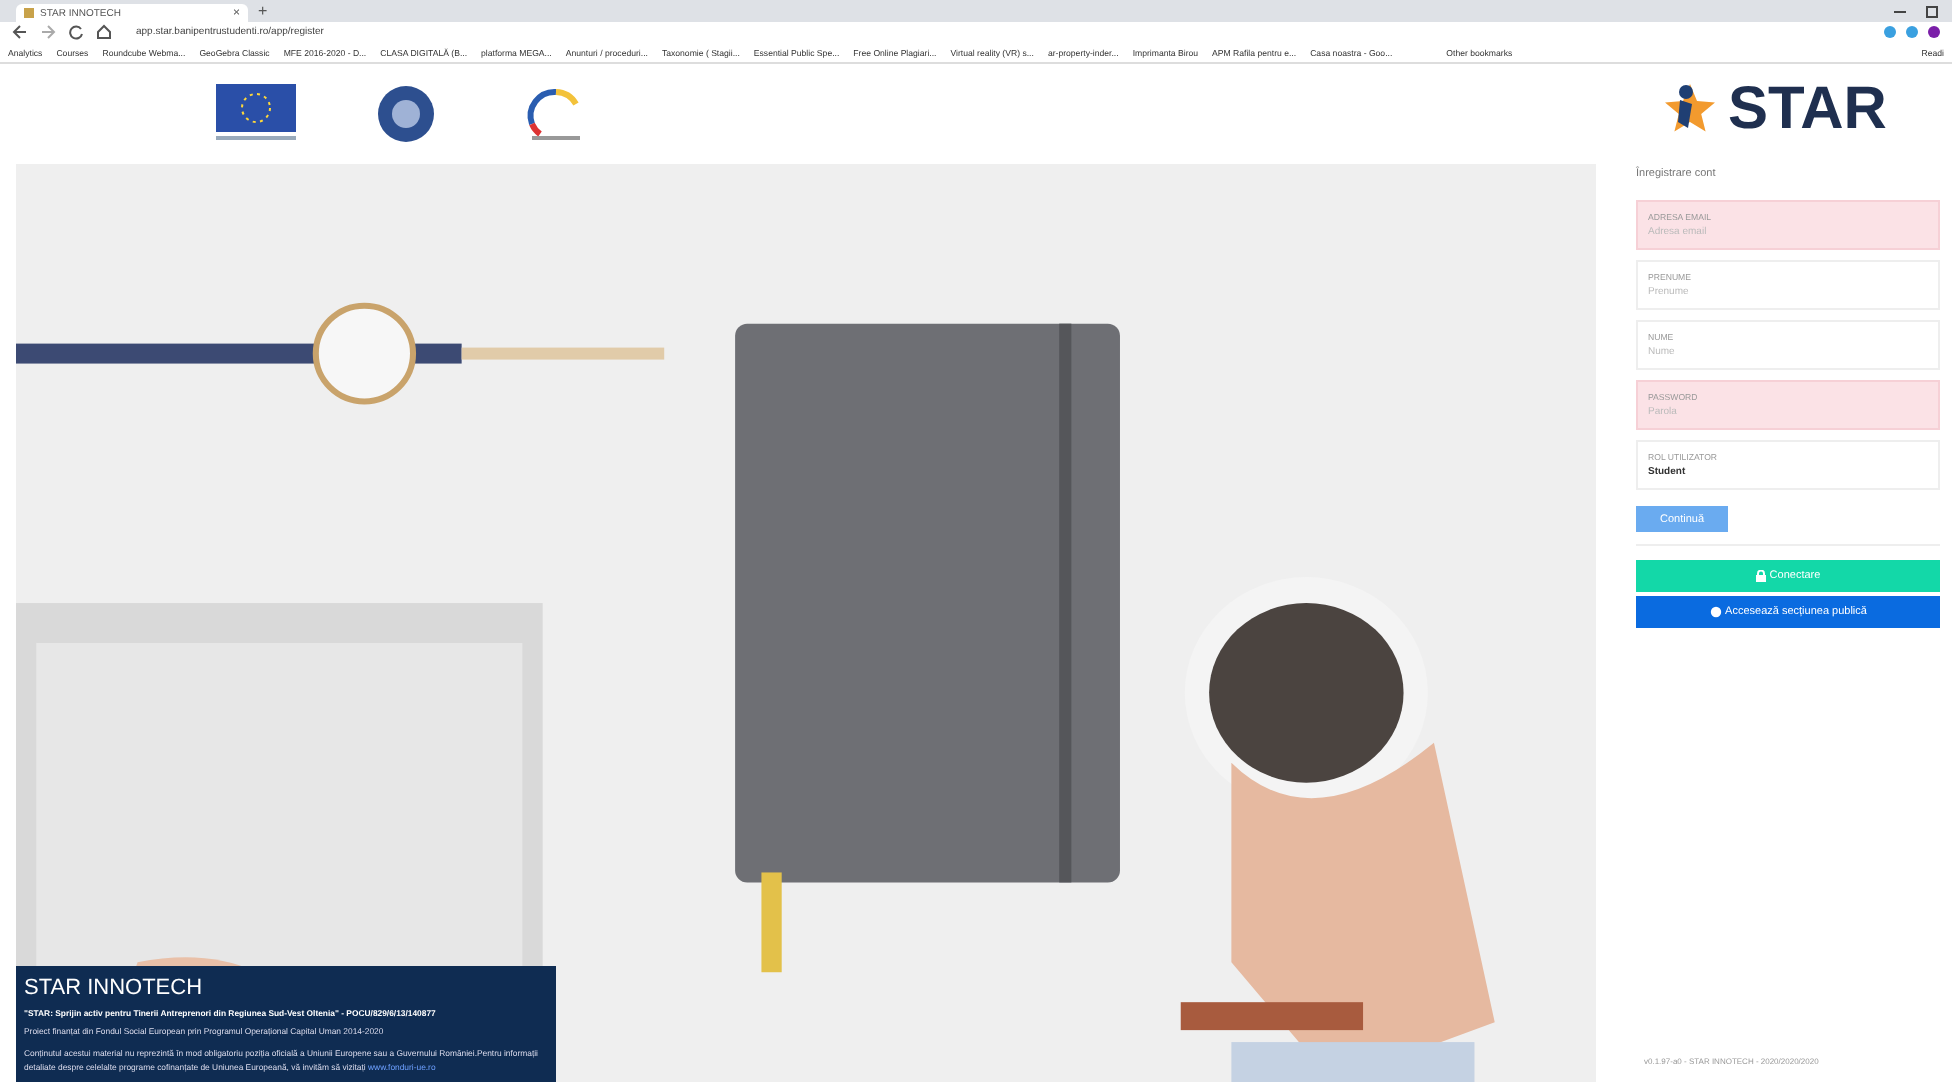 This screenshot has width=1952, height=1082. I want to click on lock-icon, so click(1760, 576).